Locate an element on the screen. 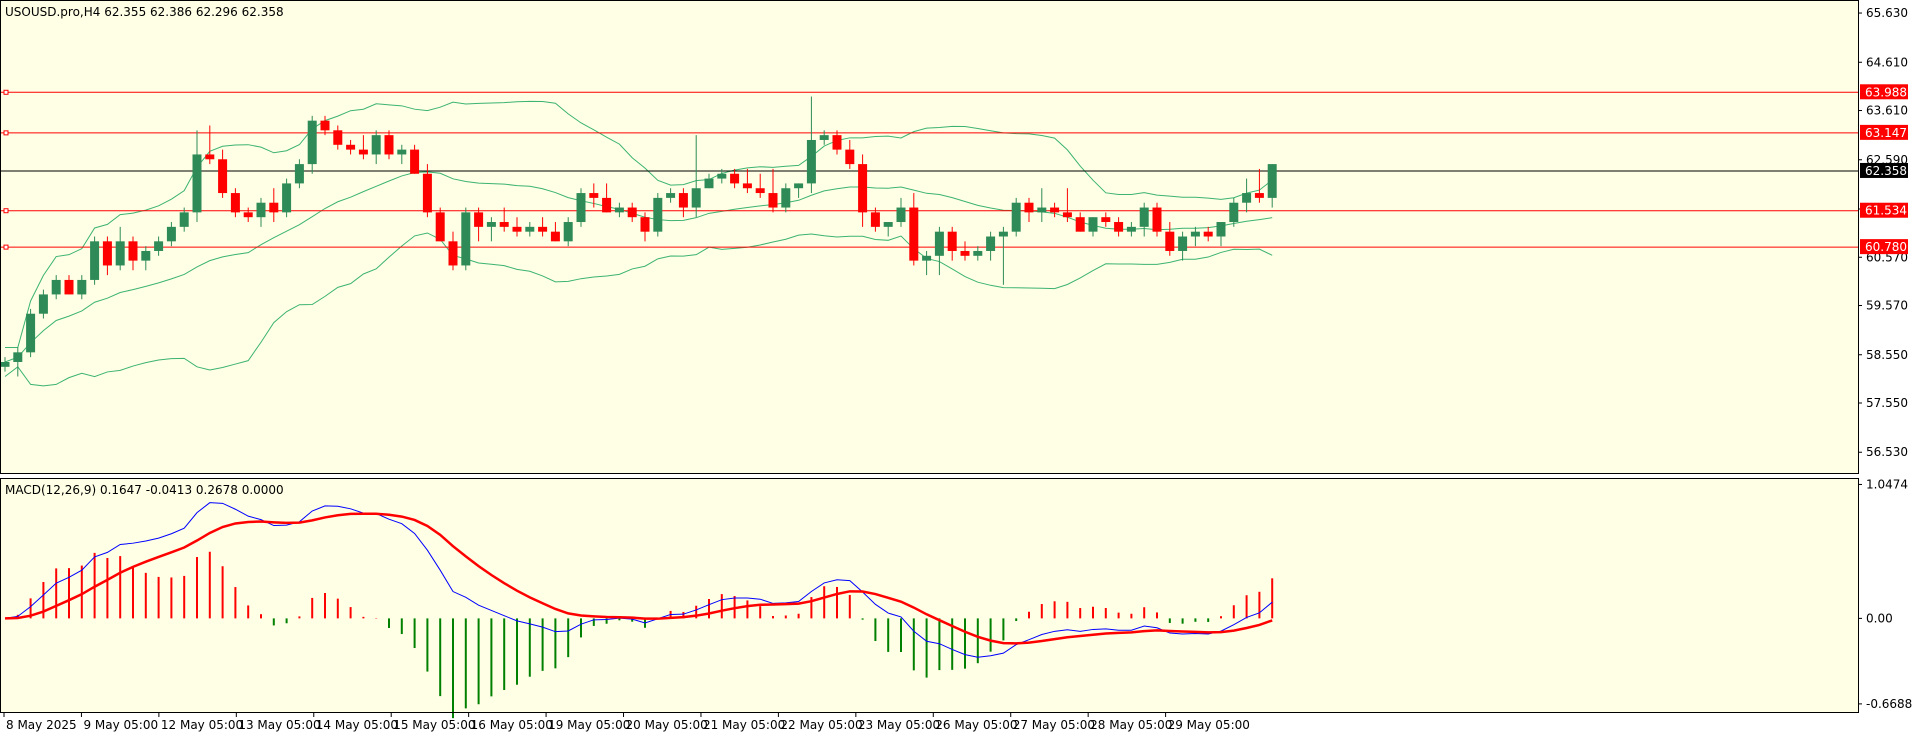 This screenshot has width=1916, height=741. level-price-label: 60.780 is located at coordinates (1886, 247).